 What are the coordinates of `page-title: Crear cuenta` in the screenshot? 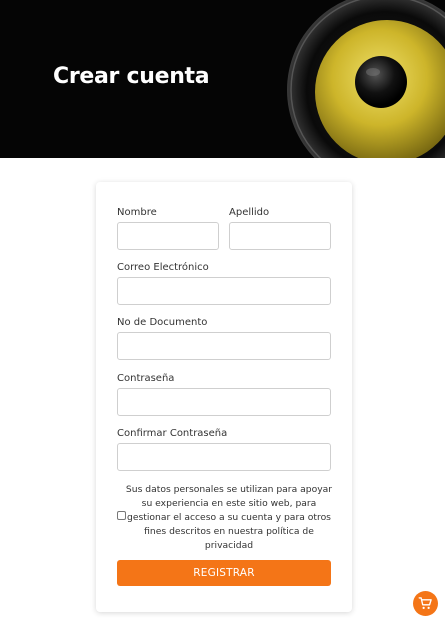 It's located at (131, 76).